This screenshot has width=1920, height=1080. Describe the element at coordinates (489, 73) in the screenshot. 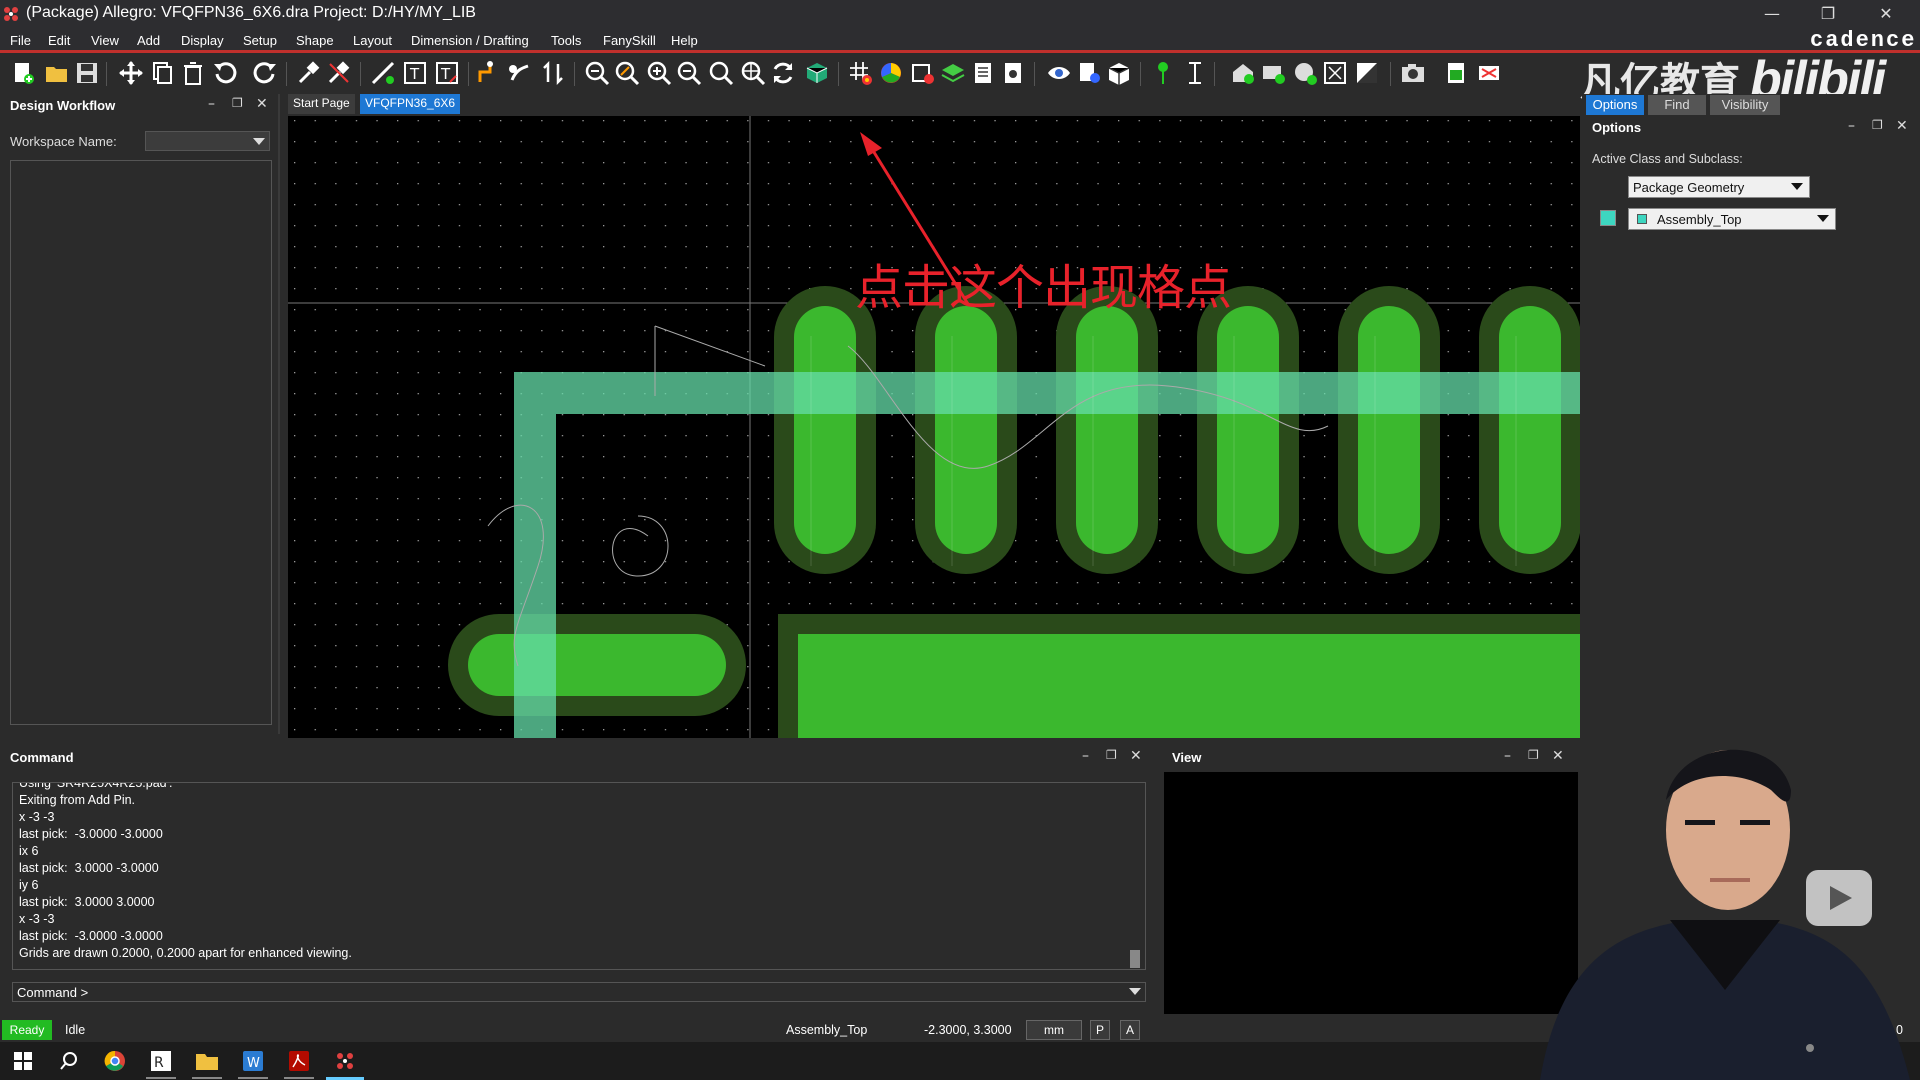

I see `route-connect-icon` at that location.